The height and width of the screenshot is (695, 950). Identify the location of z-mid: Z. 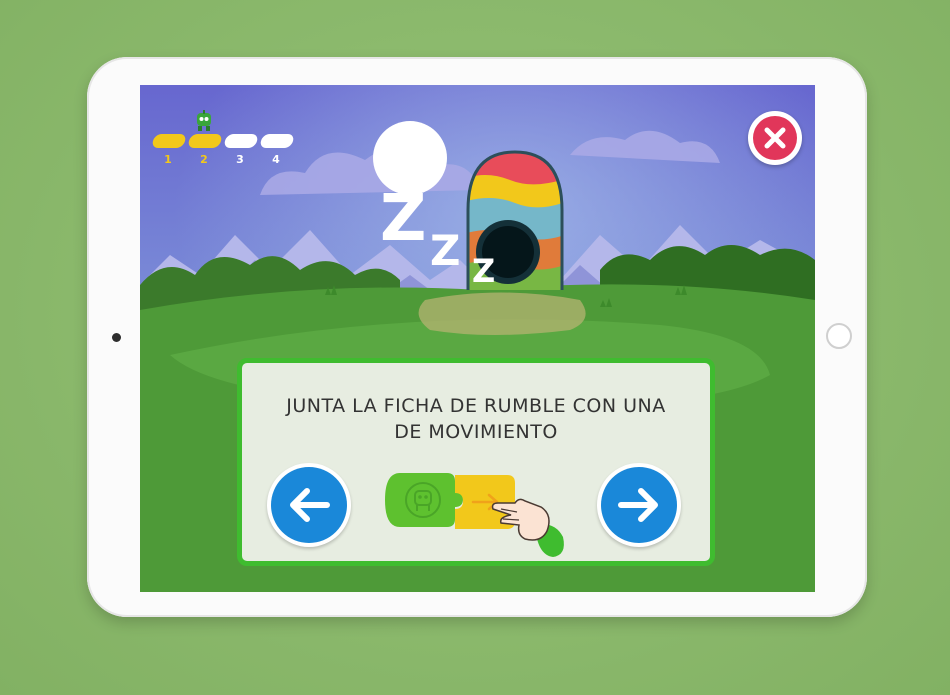
(445, 250).